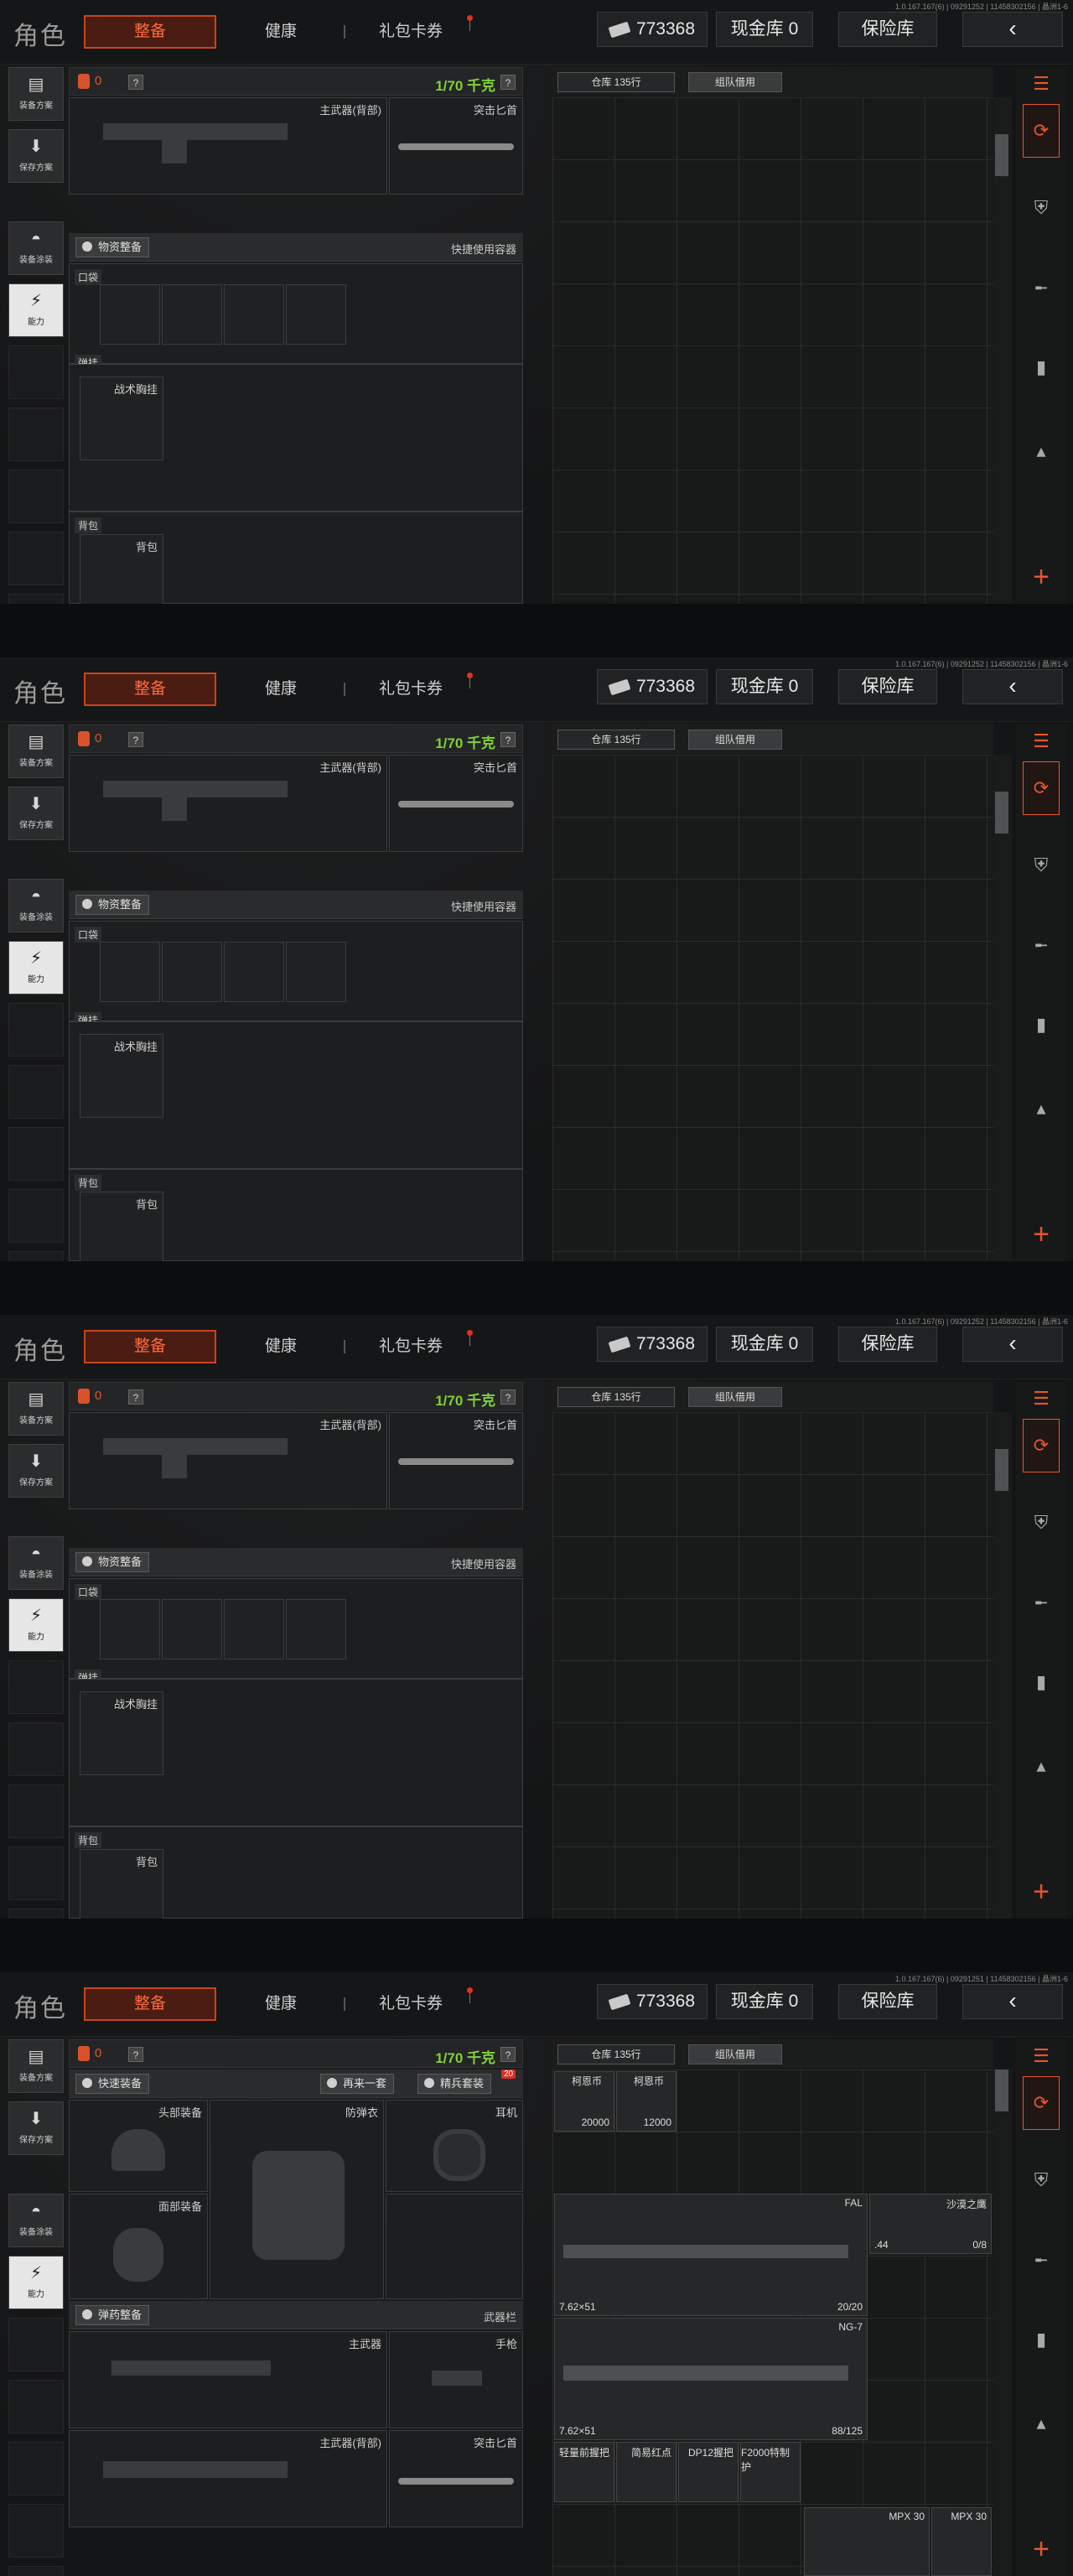  What do you see at coordinates (228, 2379) in the screenshot?
I see `primary-slot: 主武器` at bounding box center [228, 2379].